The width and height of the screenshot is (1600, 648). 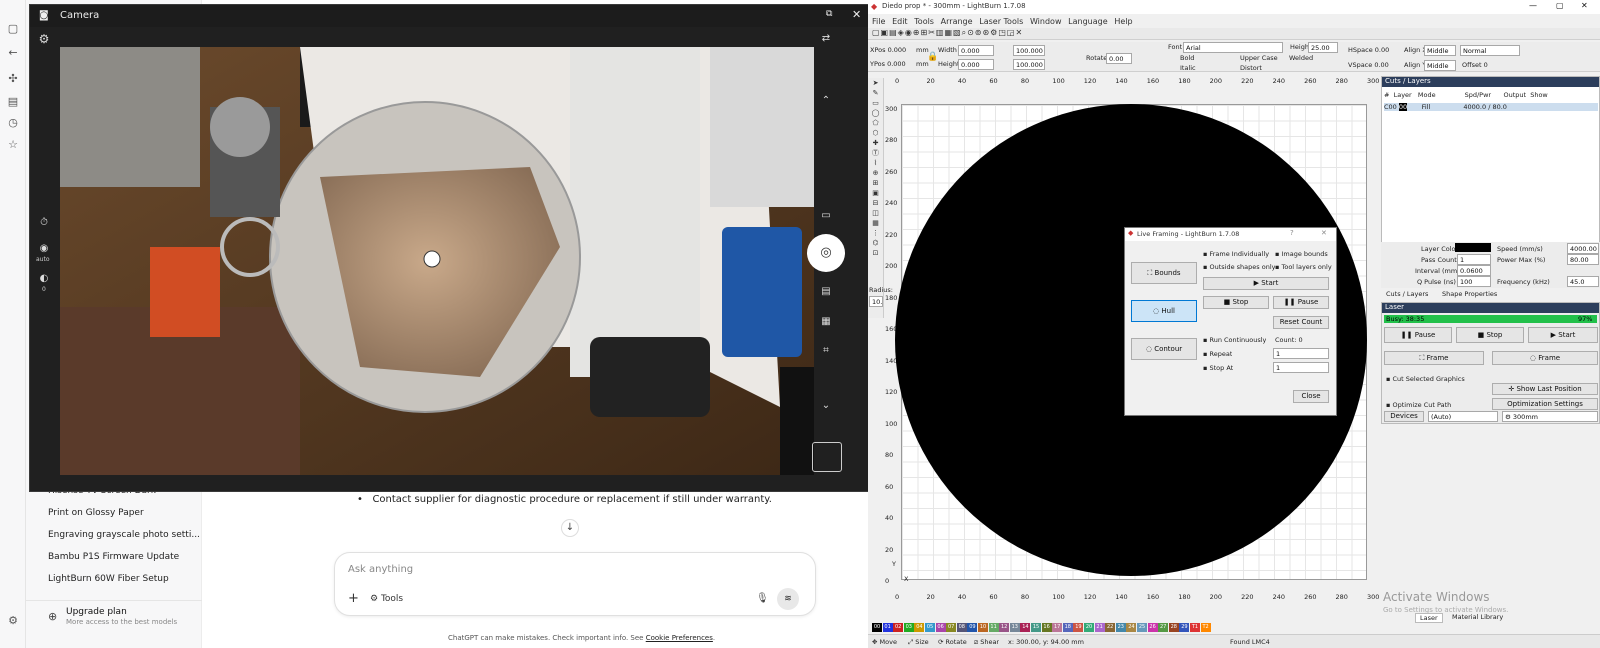 What do you see at coordinates (1583, 281) in the screenshot?
I see `frequency-input: 45.0` at bounding box center [1583, 281].